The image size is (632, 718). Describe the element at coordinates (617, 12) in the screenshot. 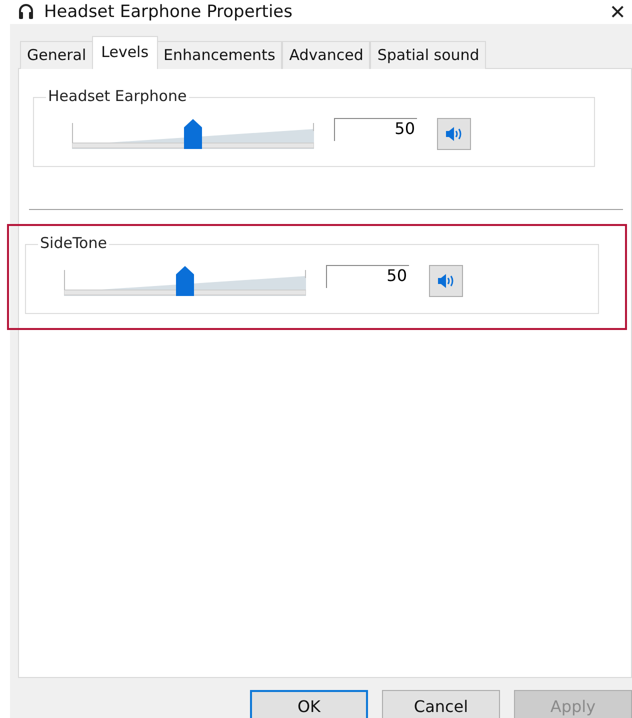

I see `close-button: ✕` at that location.